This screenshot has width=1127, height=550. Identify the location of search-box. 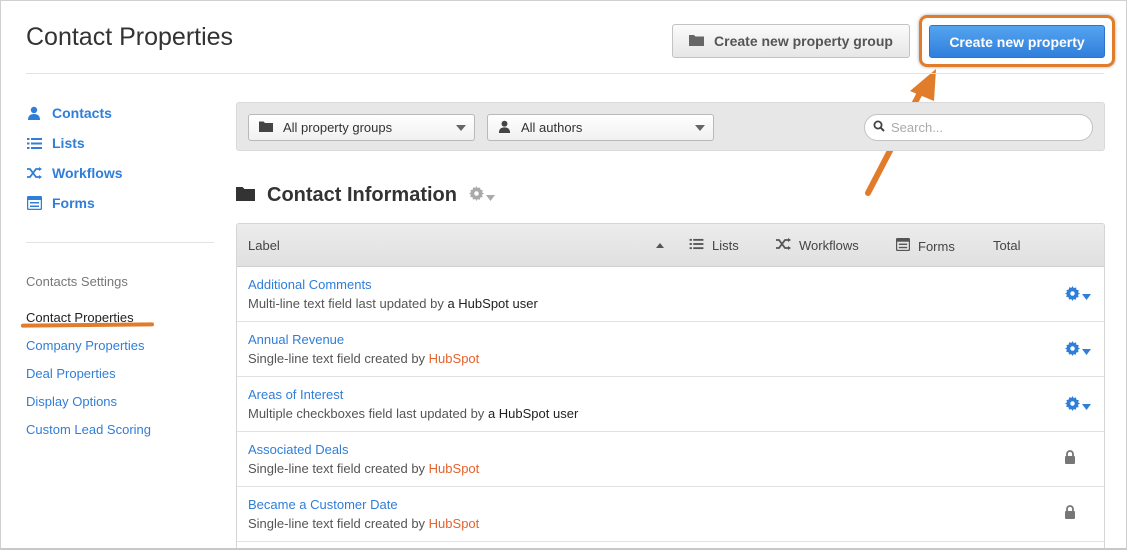
(978, 127).